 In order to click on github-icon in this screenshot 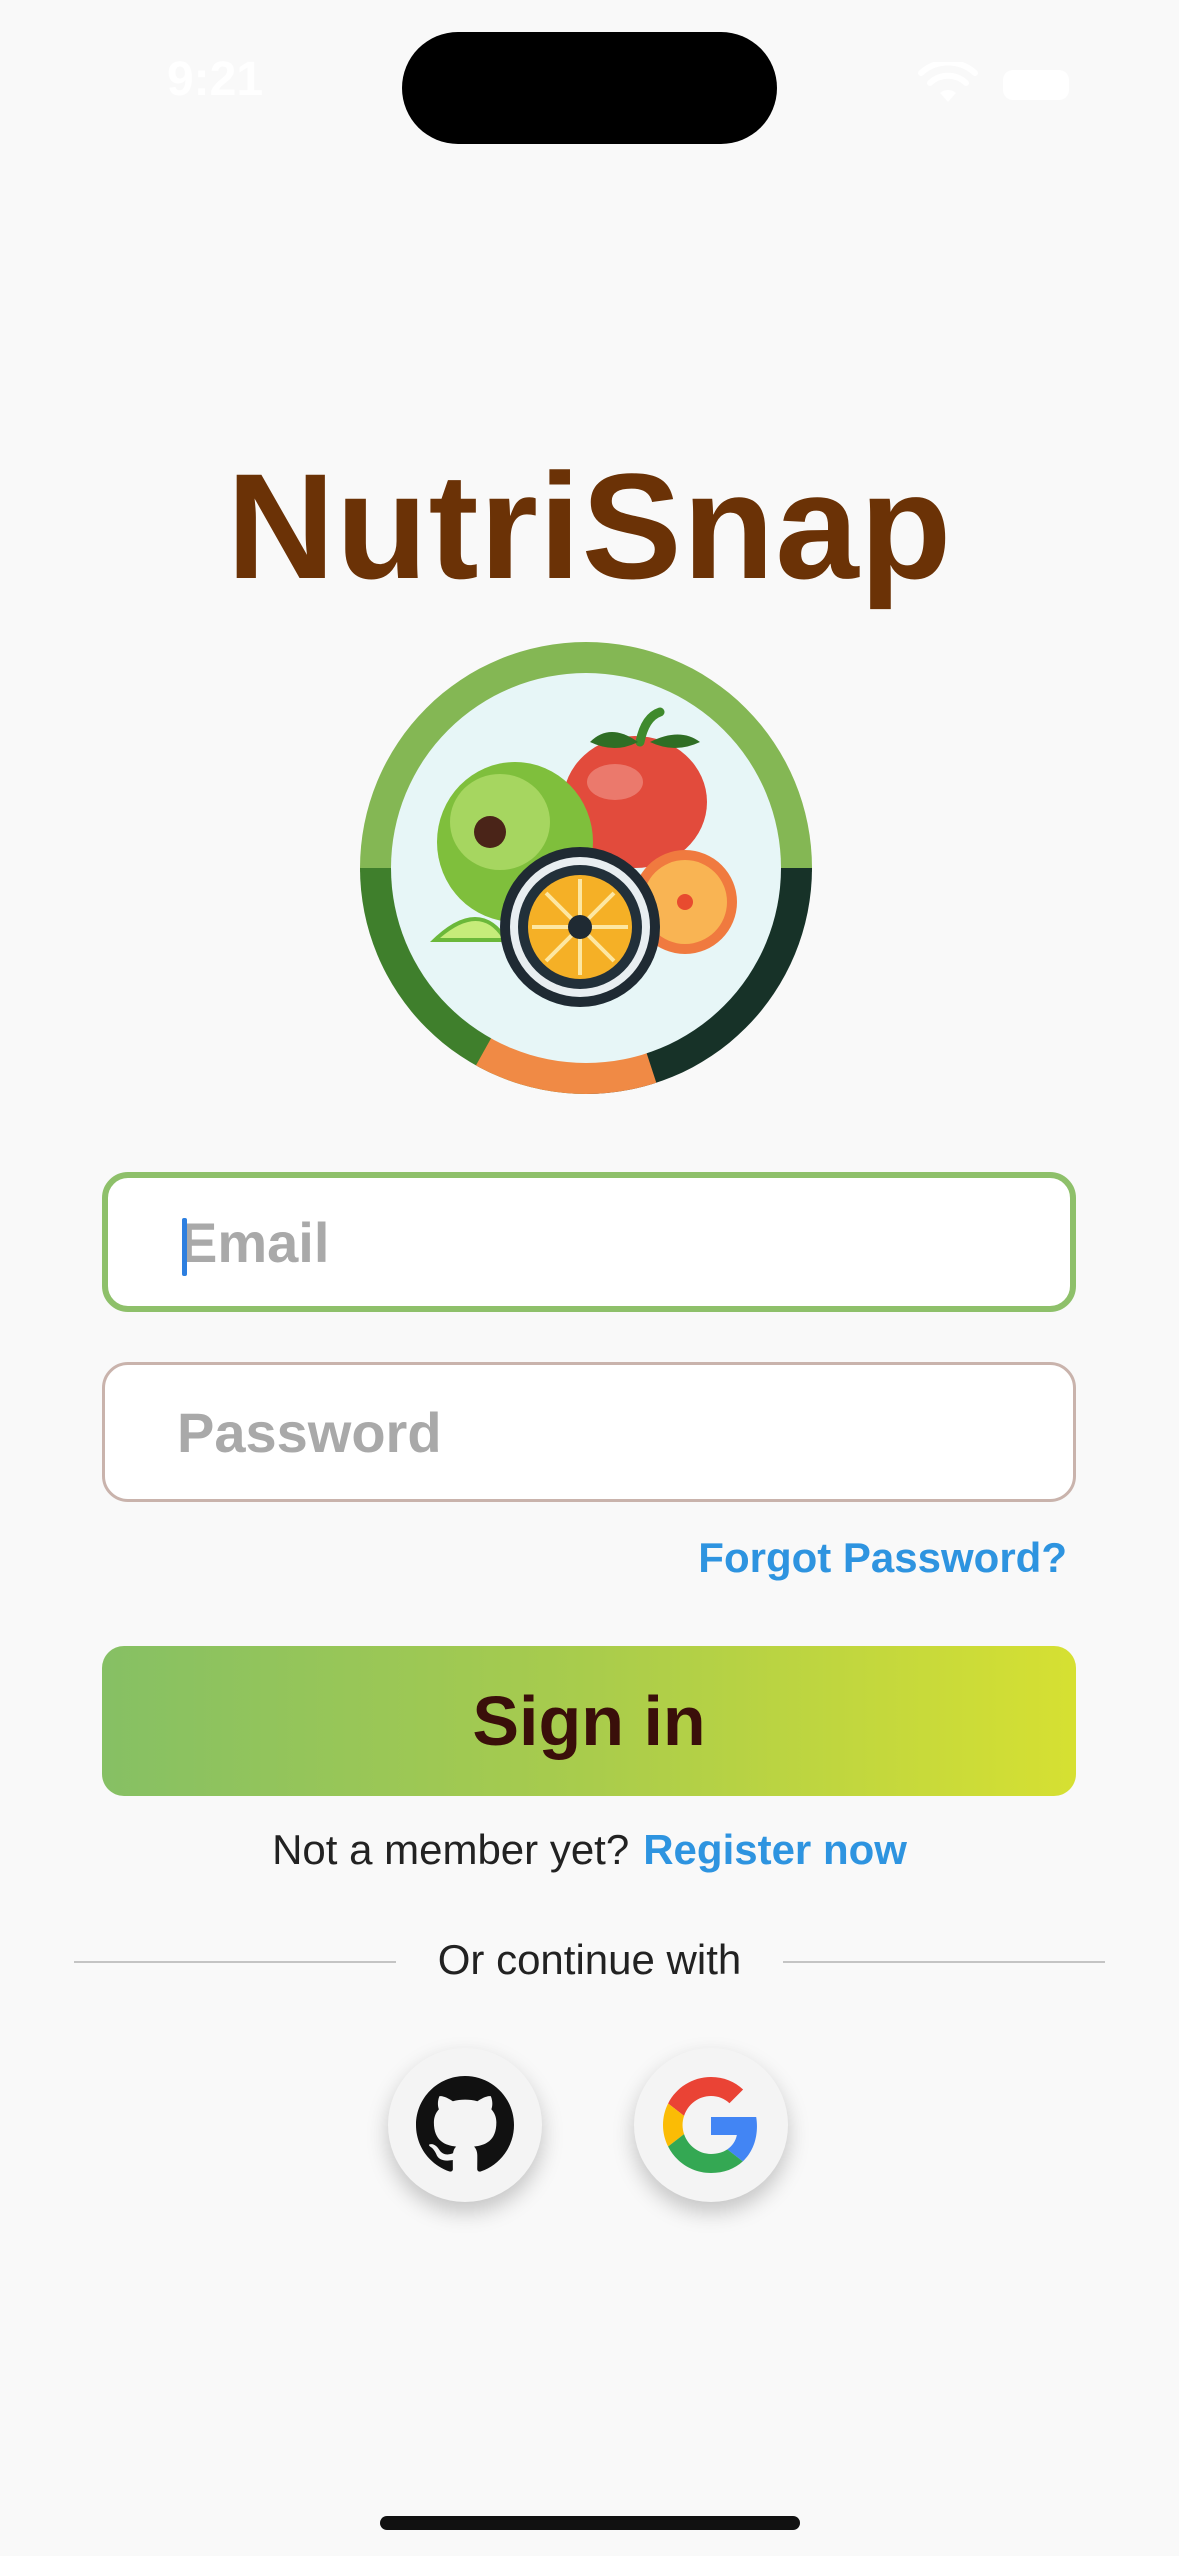, I will do `click(465, 2124)`.